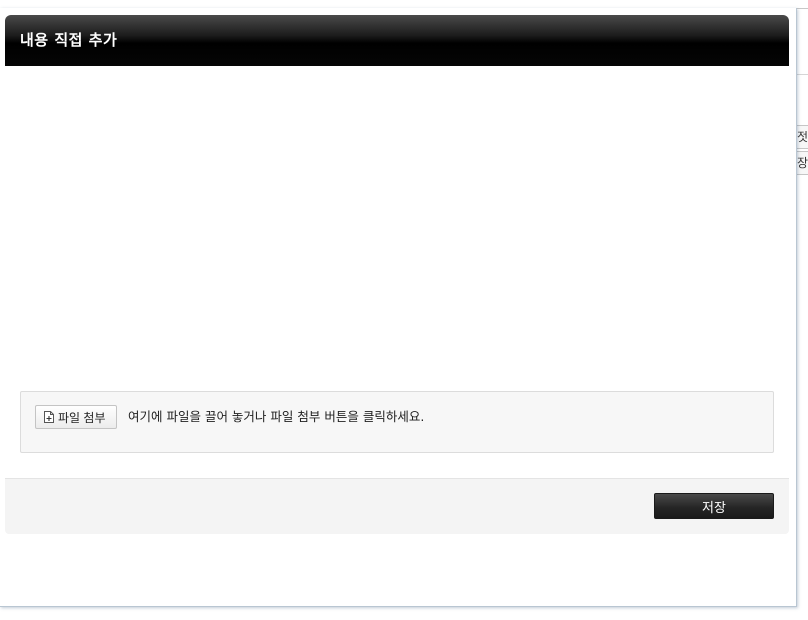  I want to click on background-fragment-1: 젓, so click(802, 137).